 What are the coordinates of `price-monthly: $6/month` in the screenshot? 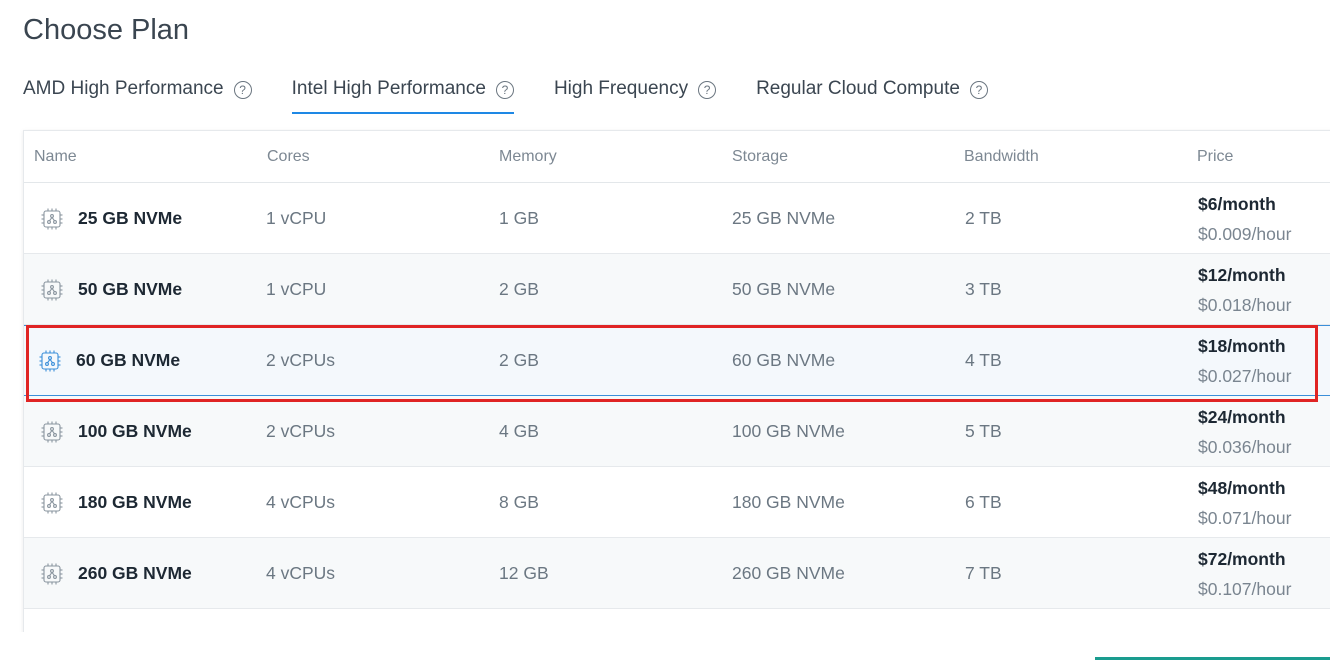 It's located at (1237, 203).